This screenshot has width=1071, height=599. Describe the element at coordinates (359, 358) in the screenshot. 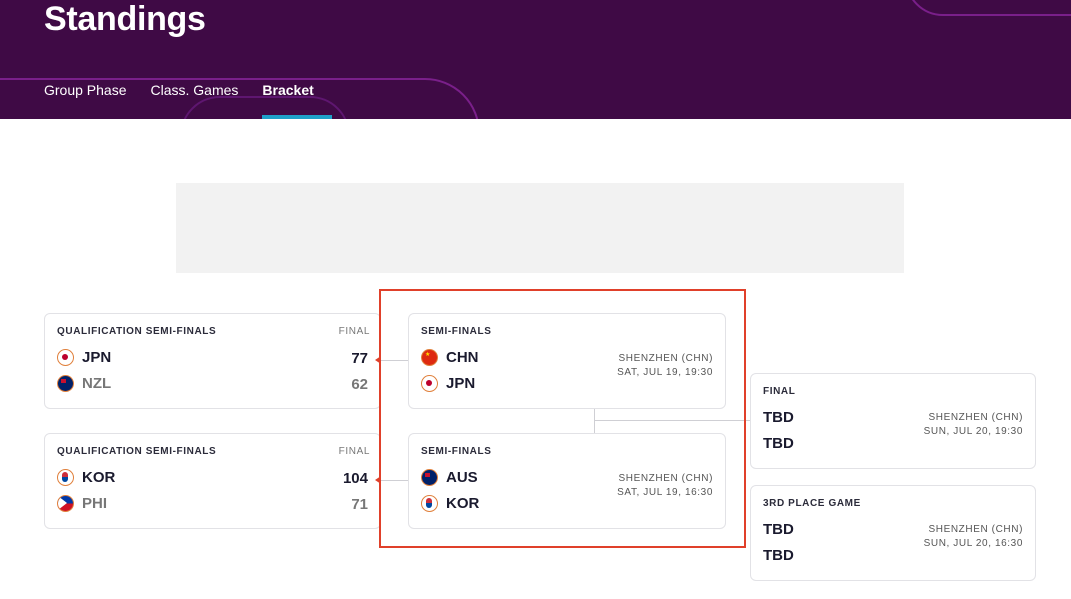

I see `team-score: 77` at that location.